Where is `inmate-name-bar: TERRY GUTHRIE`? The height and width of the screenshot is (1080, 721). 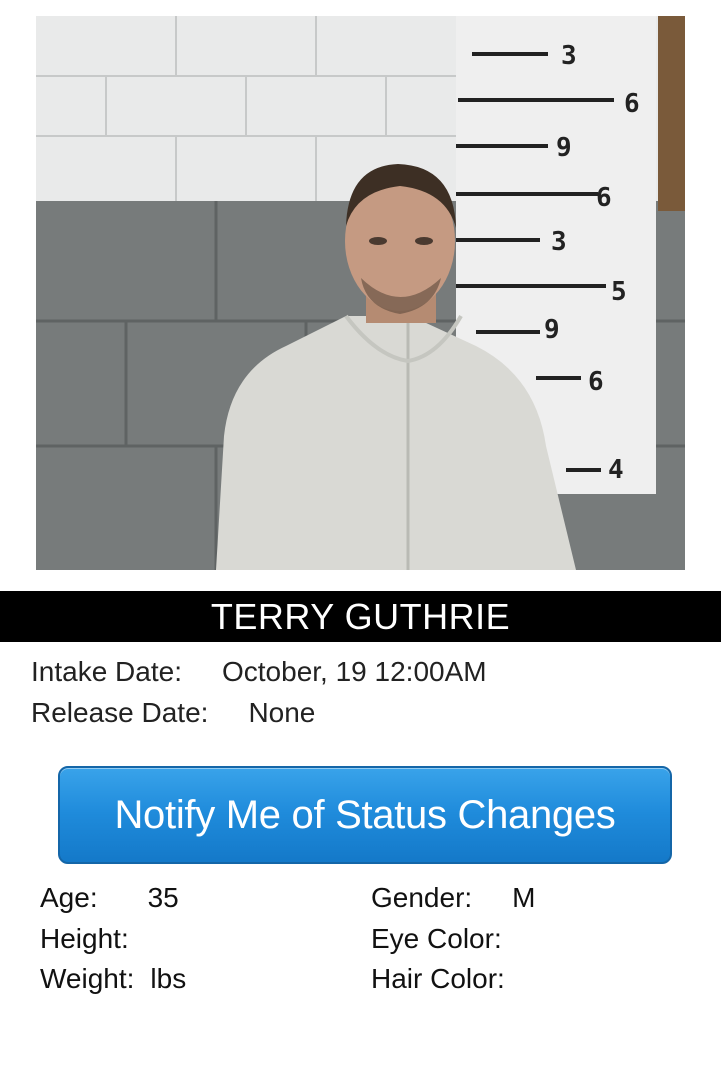
inmate-name-bar: TERRY GUTHRIE is located at coordinates (360, 616).